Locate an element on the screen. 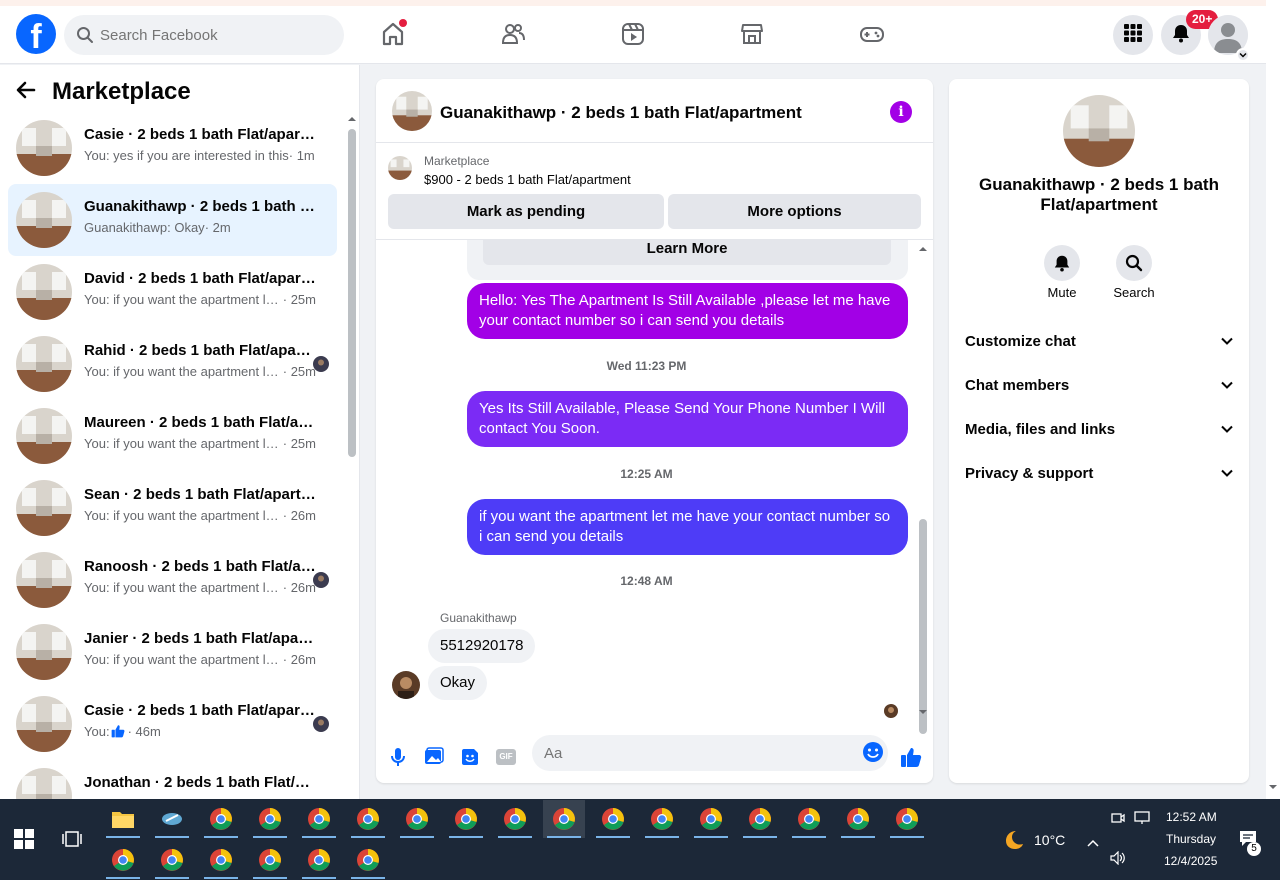  apps-grid-icon is located at coordinates (1133, 35).